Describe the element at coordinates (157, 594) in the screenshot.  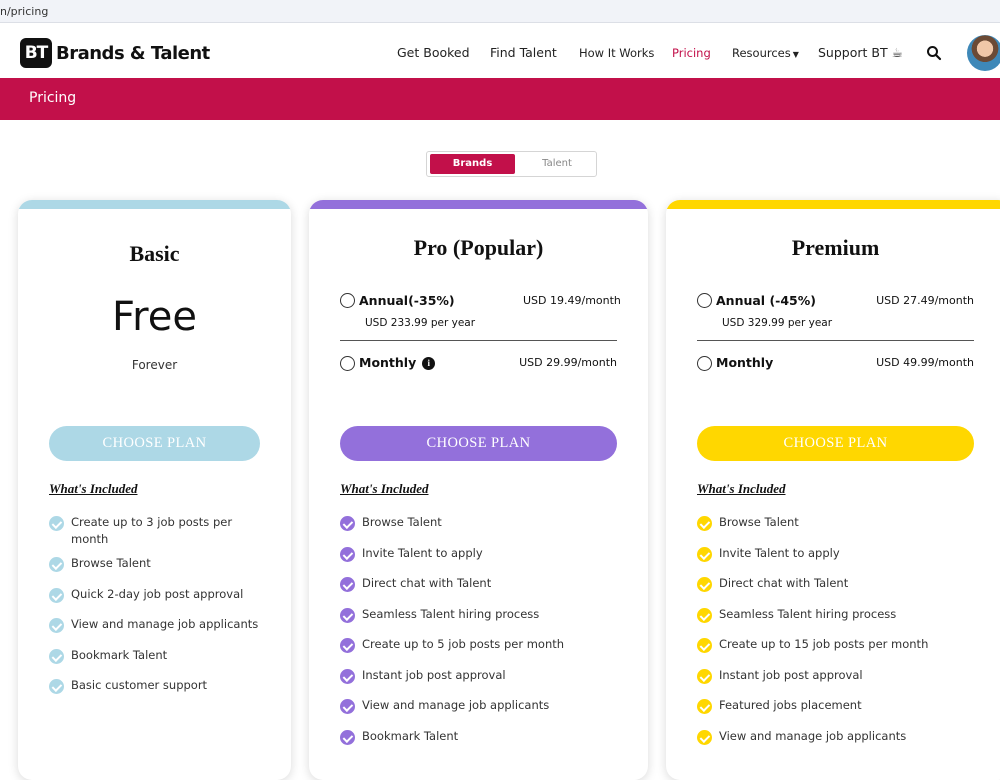
I see `feature-item: Quick 2-day job post approval` at that location.